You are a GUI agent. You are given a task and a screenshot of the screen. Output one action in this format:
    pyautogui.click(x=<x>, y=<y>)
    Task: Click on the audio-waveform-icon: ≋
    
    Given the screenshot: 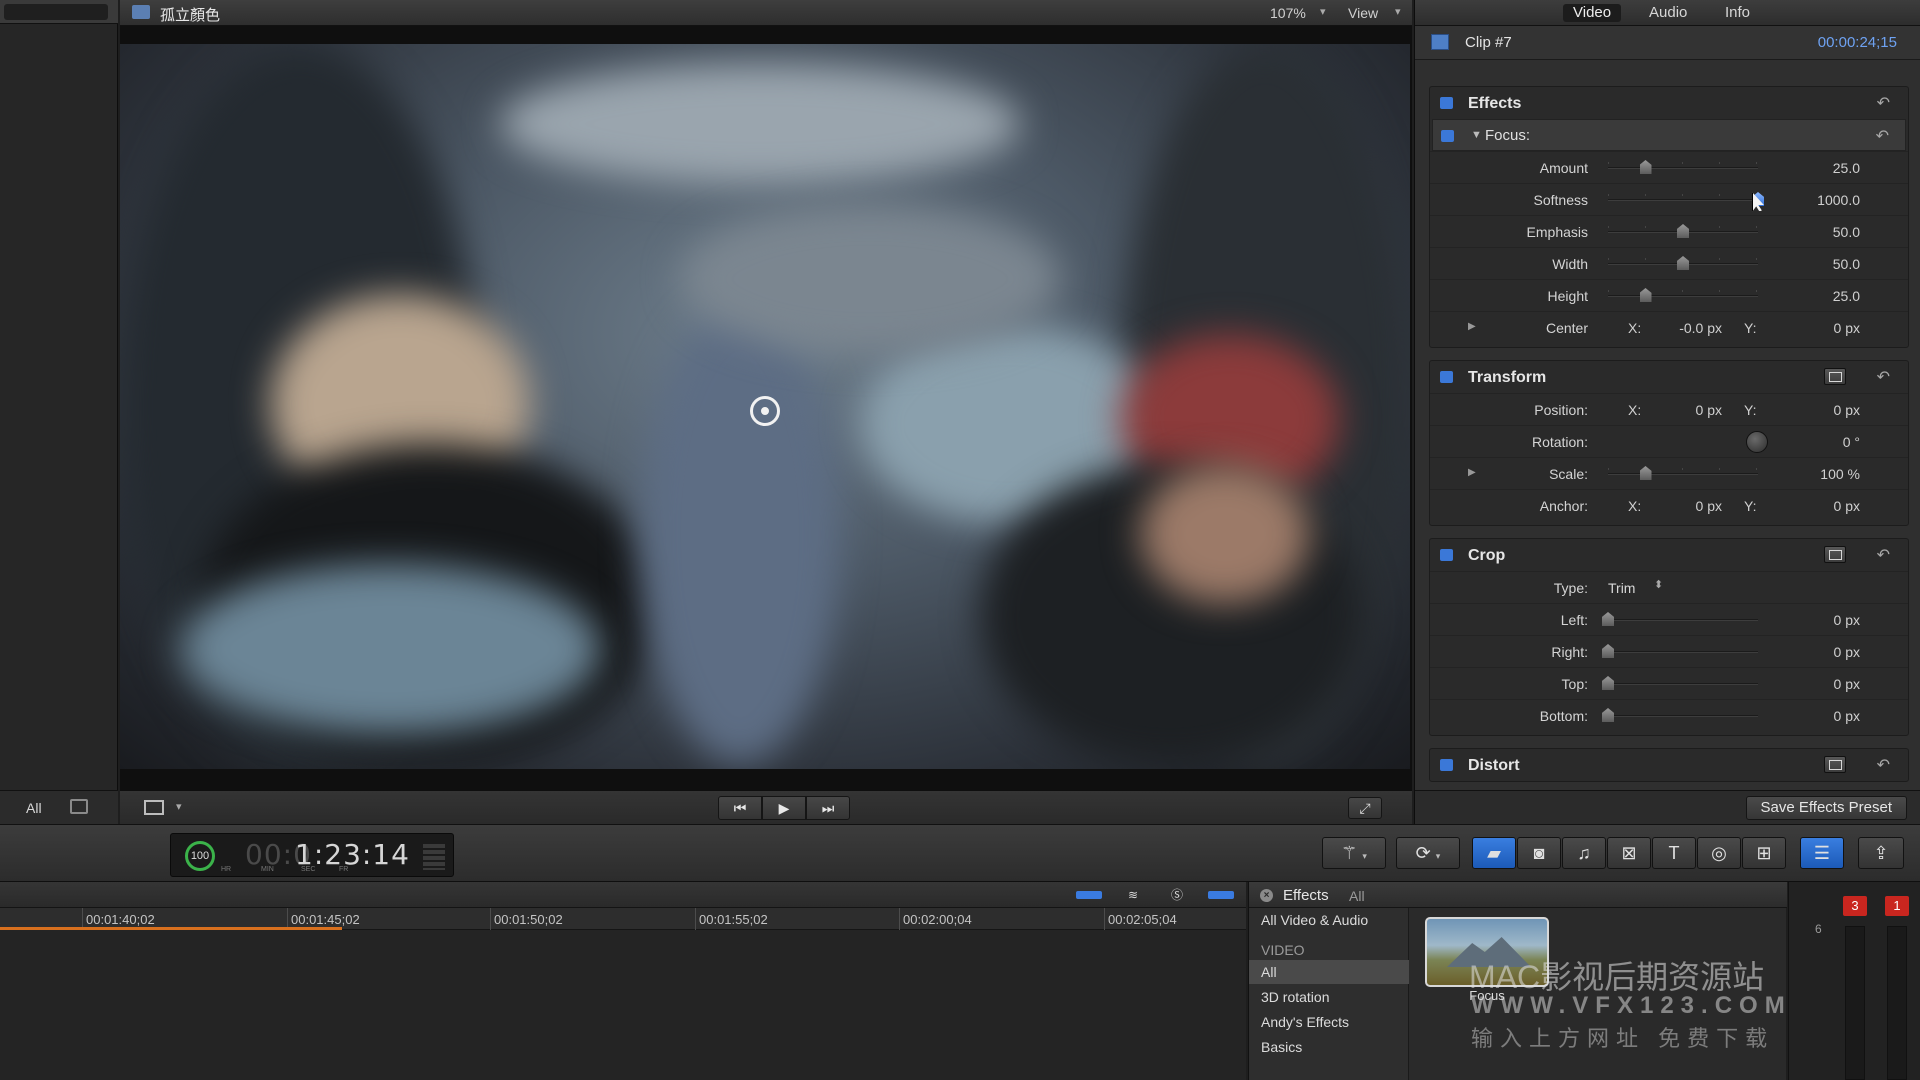 What is the action you would take?
    pyautogui.click(x=1133, y=895)
    